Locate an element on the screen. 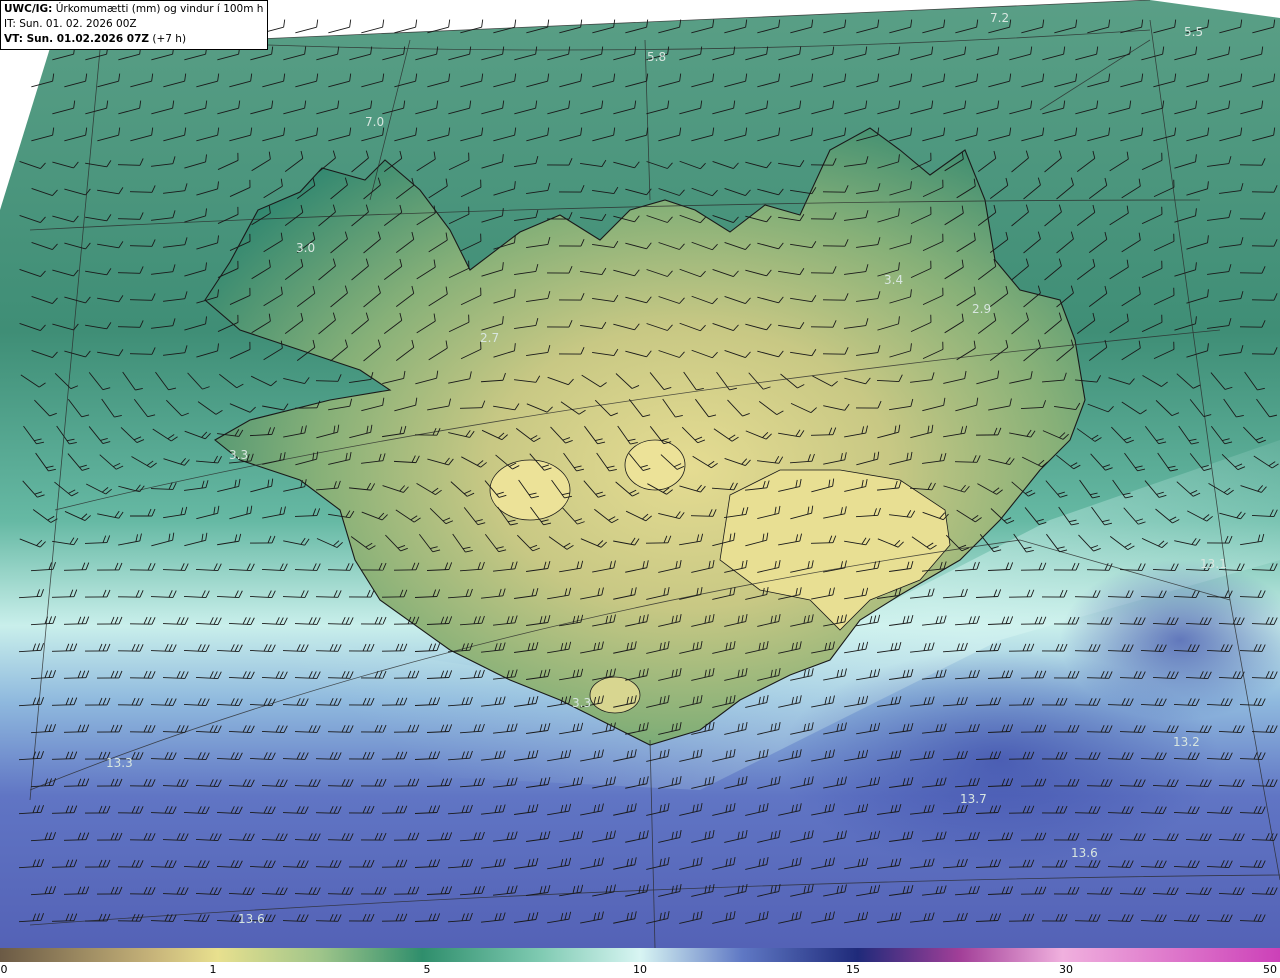  field-value-label: 2.9 is located at coordinates (981, 309).